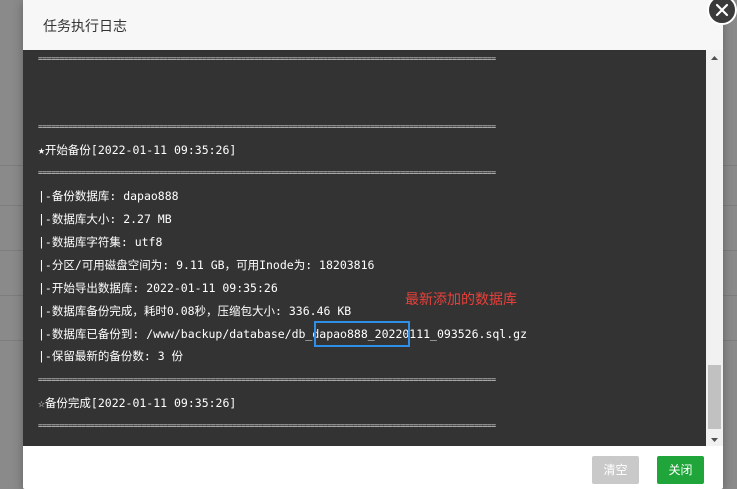 This screenshot has height=489, width=737. I want to click on log-line: |-数据库字符集: utf8, so click(100, 242).